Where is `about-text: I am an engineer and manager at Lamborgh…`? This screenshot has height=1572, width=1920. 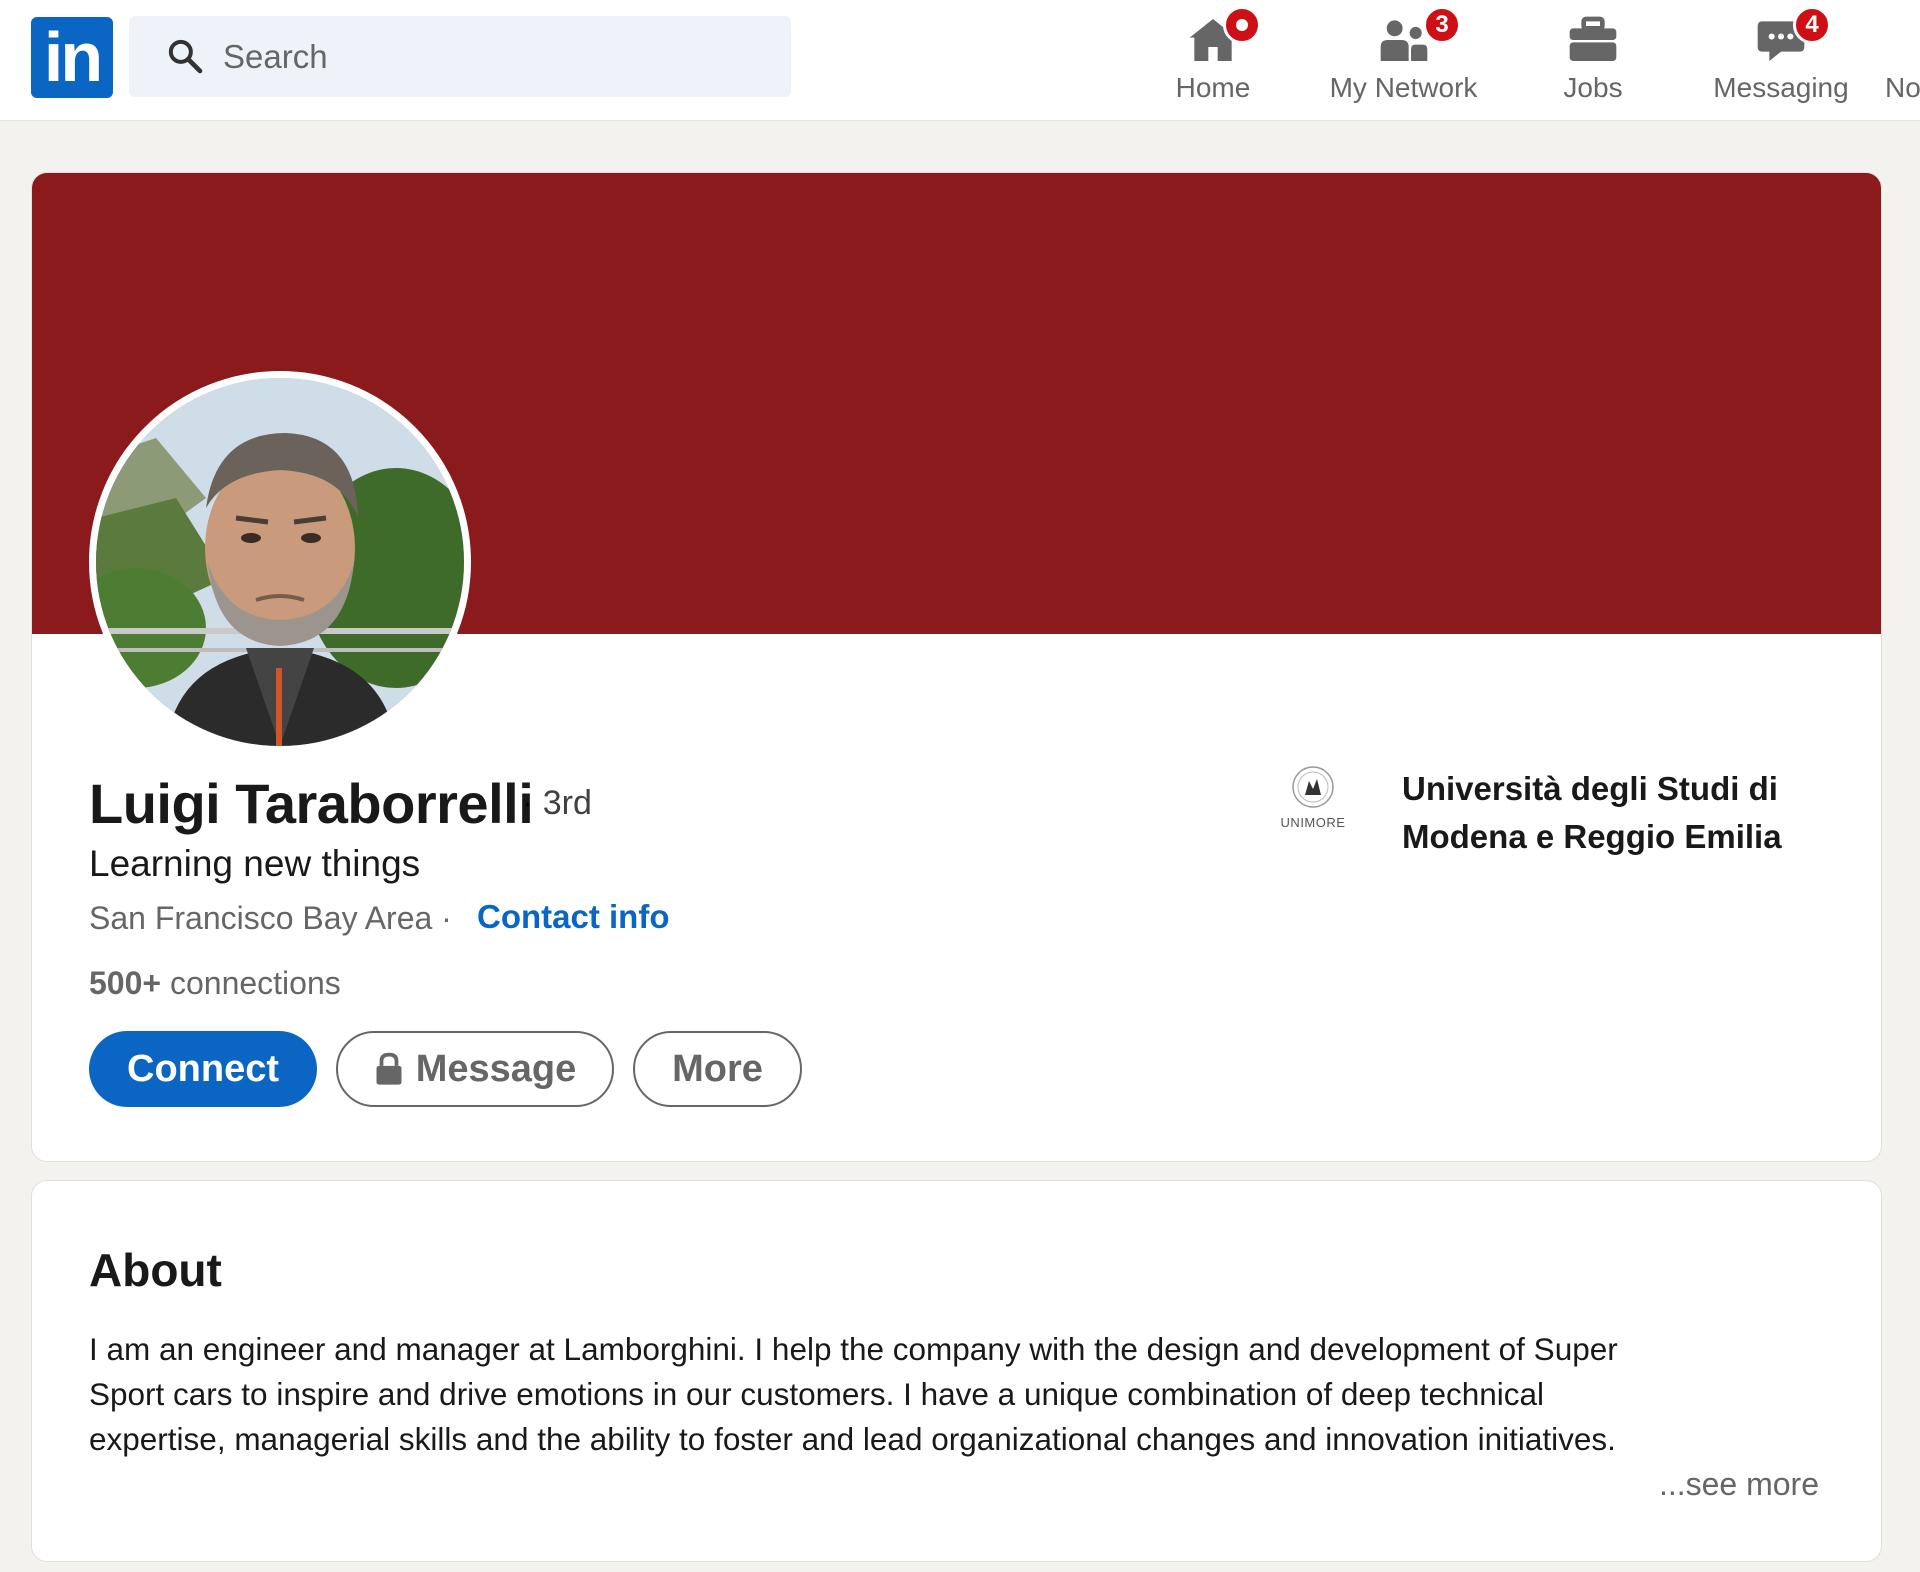
about-text: I am an engineer and manager at Lamborgh… is located at coordinates (969, 1394).